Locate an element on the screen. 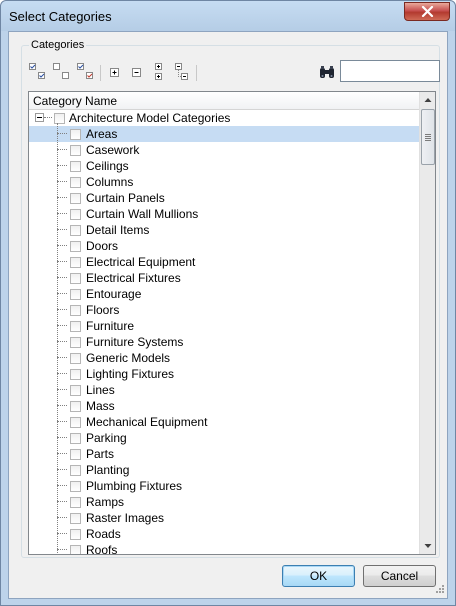 The width and height of the screenshot is (456, 606). tree-item: Lines is located at coordinates (224, 390).